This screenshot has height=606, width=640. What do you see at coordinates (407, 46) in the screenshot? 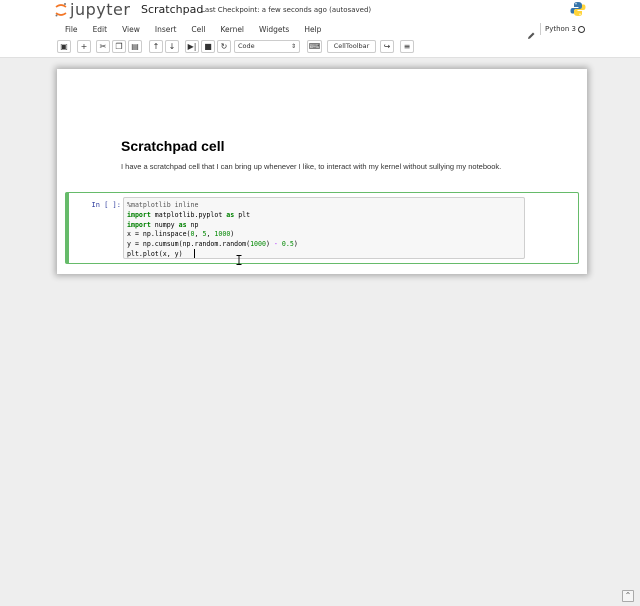
I see `list-button: ≡` at bounding box center [407, 46].